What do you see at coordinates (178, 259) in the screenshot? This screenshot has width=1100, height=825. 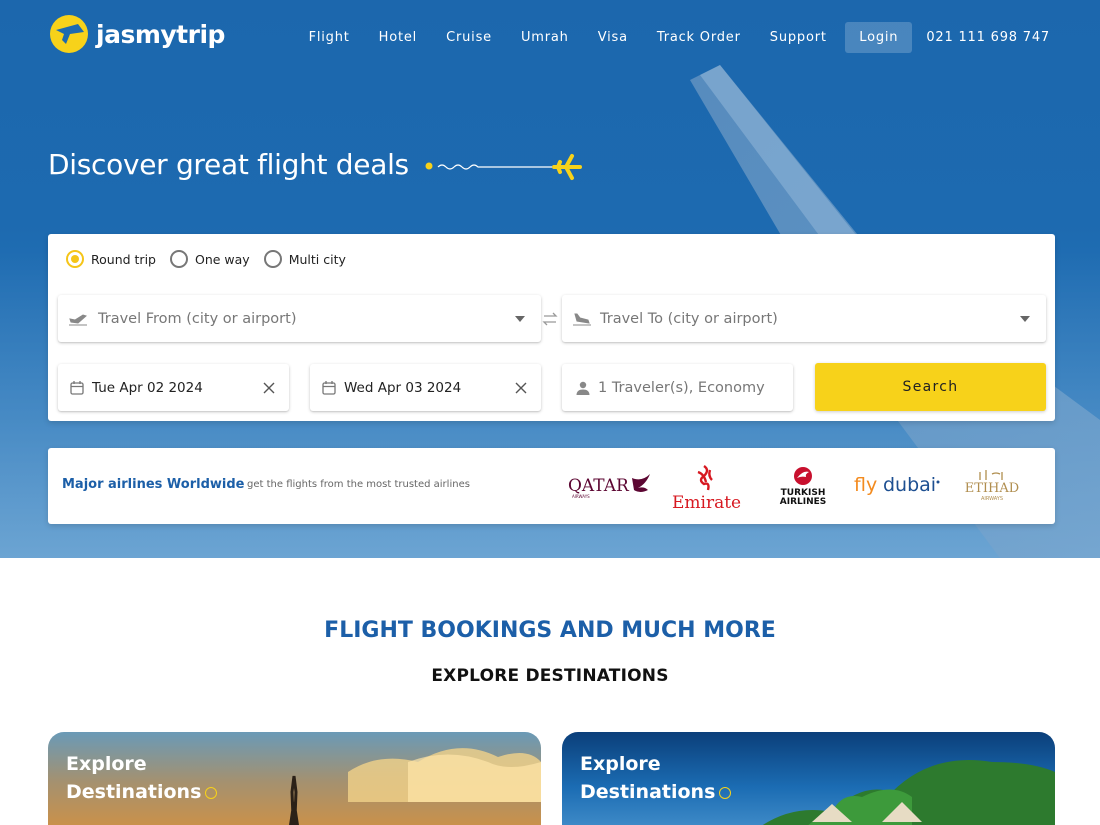 I see `radio-one-way` at bounding box center [178, 259].